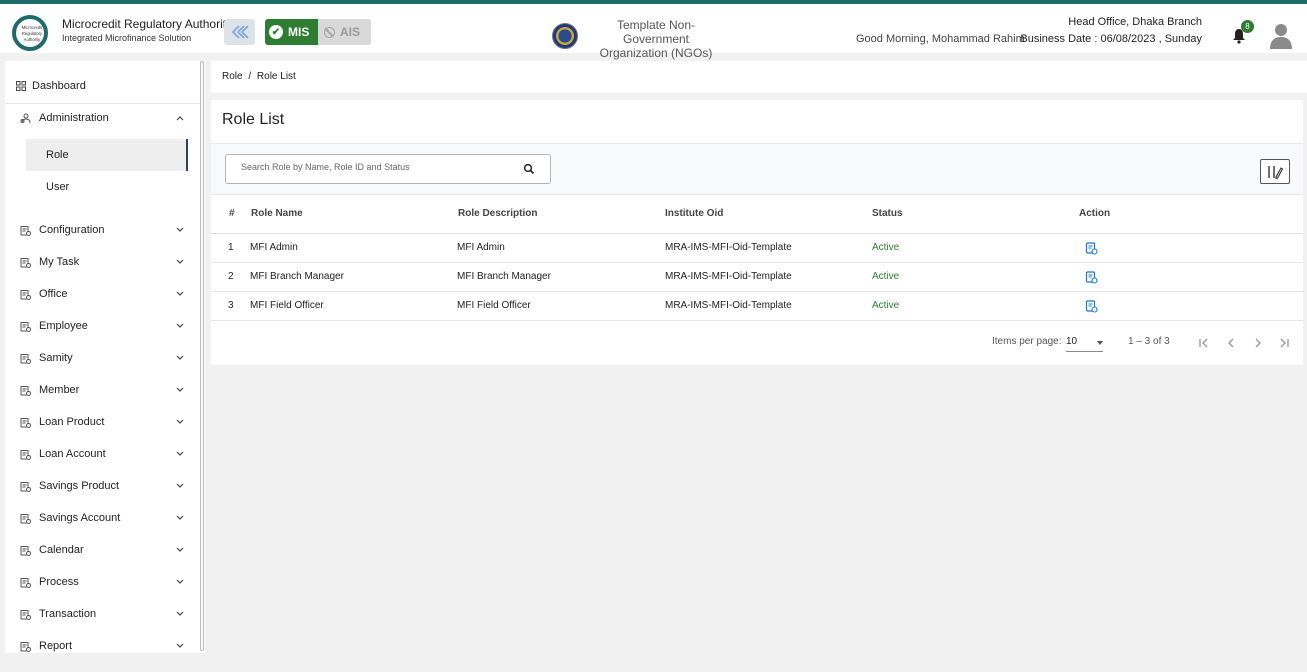 The height and width of the screenshot is (672, 1307). I want to click on sidebar-item-label: Employee, so click(63, 326).